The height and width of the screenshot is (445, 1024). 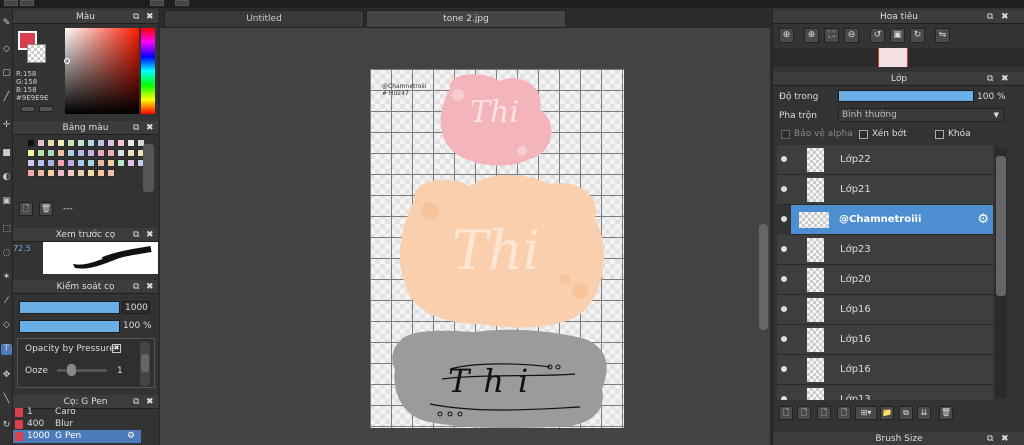 I want to click on canvas-vertical-scrollbar, so click(x=763, y=237).